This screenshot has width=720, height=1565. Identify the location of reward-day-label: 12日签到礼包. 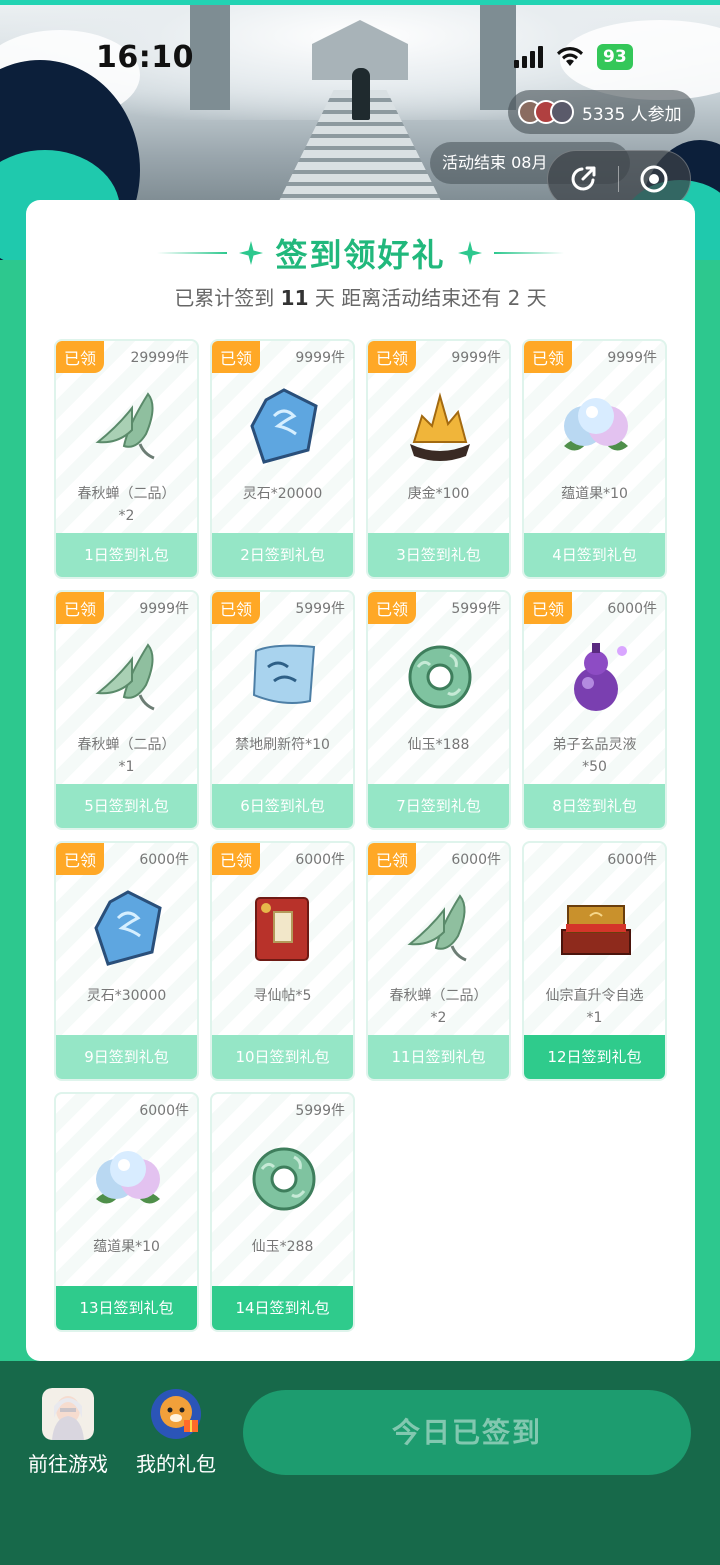
(594, 1057).